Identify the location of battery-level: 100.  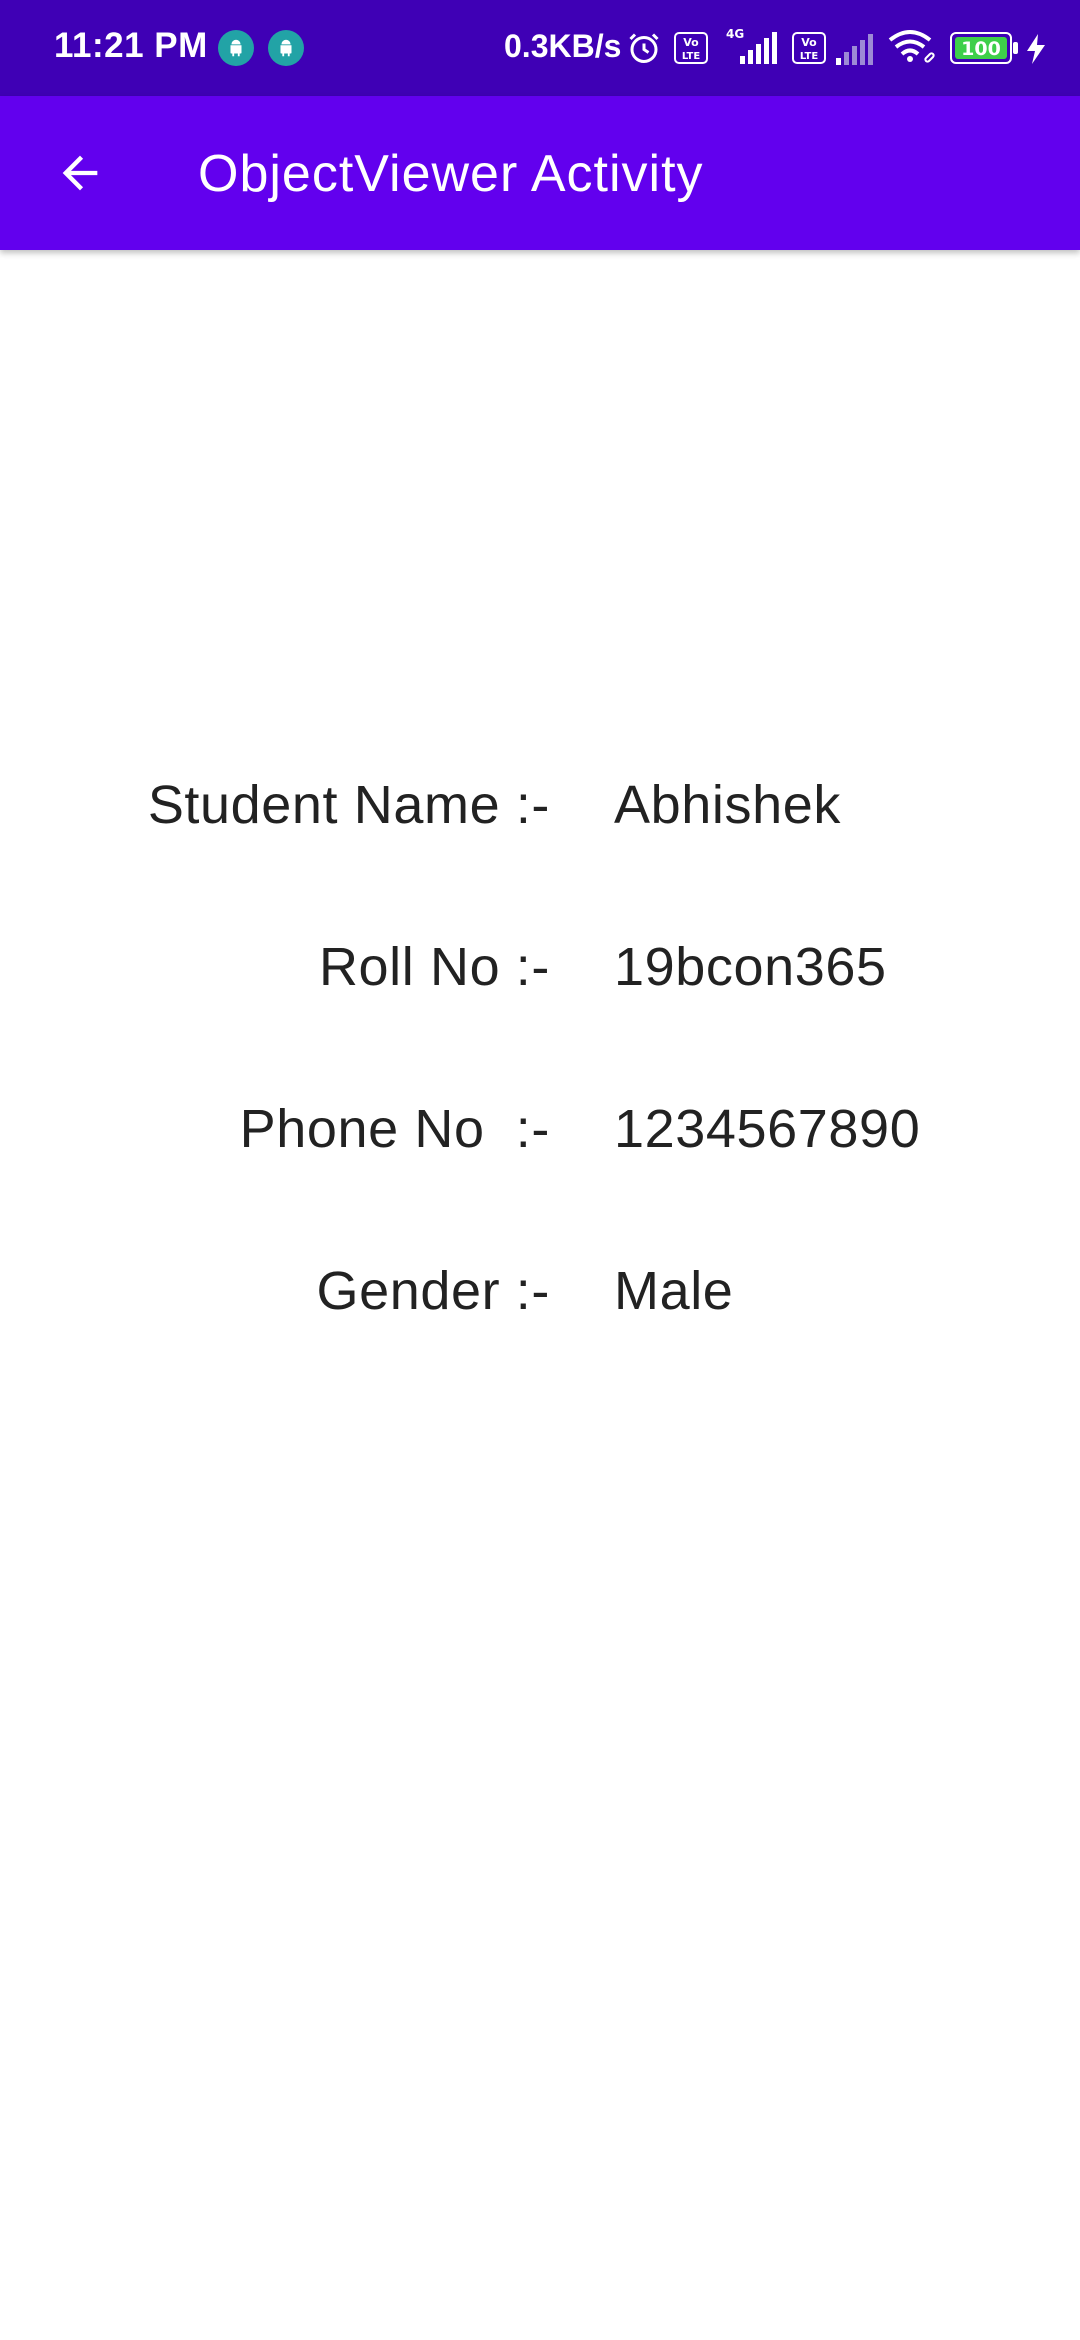
(981, 49).